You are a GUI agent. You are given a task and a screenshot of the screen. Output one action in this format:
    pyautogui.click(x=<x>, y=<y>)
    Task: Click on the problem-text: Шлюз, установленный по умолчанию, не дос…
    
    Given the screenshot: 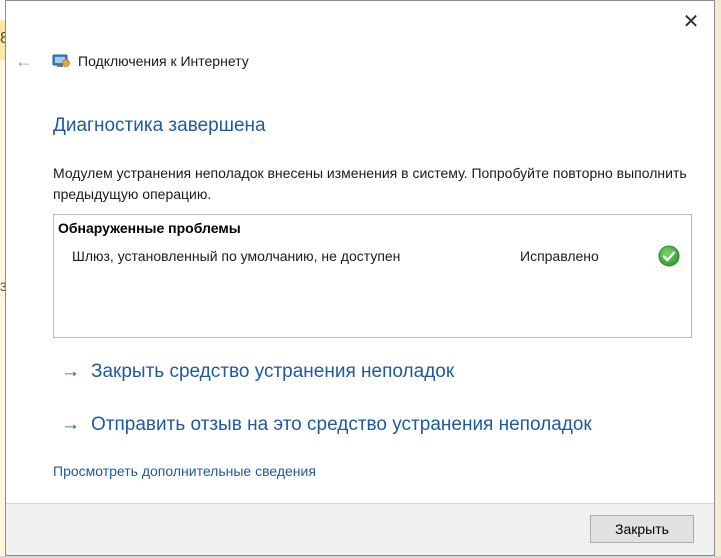 What is the action you would take?
    pyautogui.click(x=236, y=256)
    